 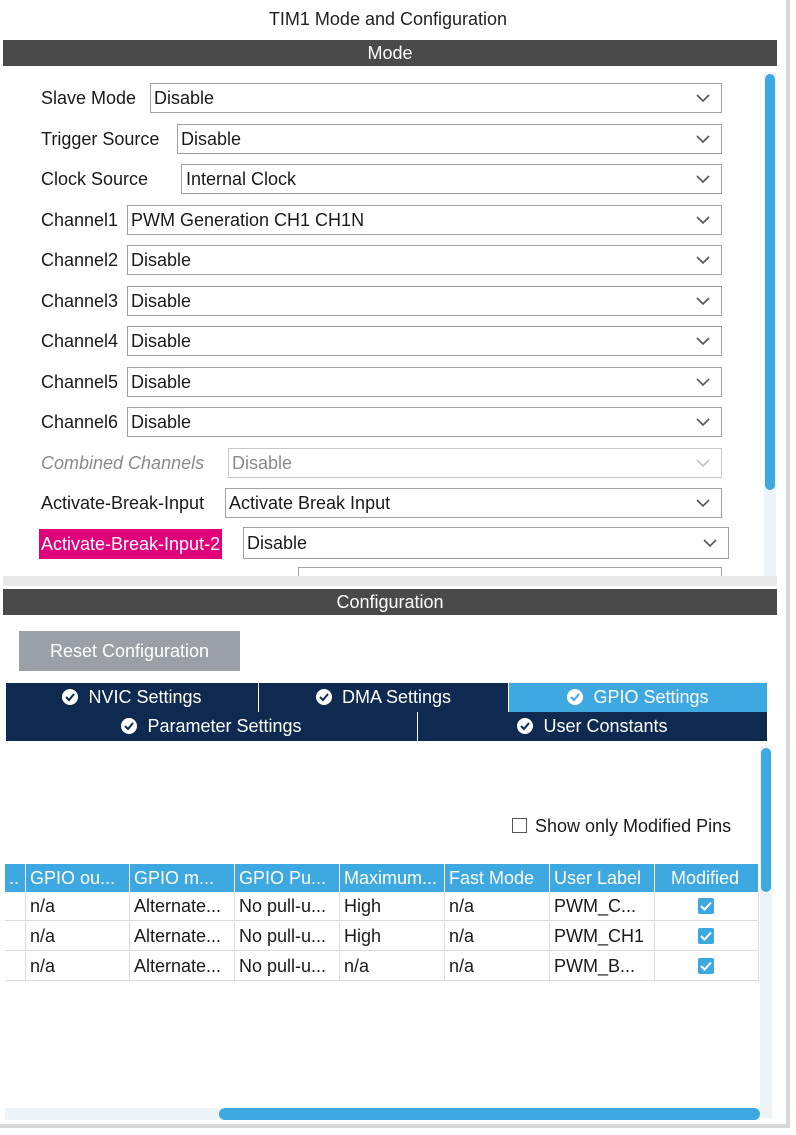 What do you see at coordinates (241, 179) in the screenshot?
I see `clock-source-value: Internal Clock` at bounding box center [241, 179].